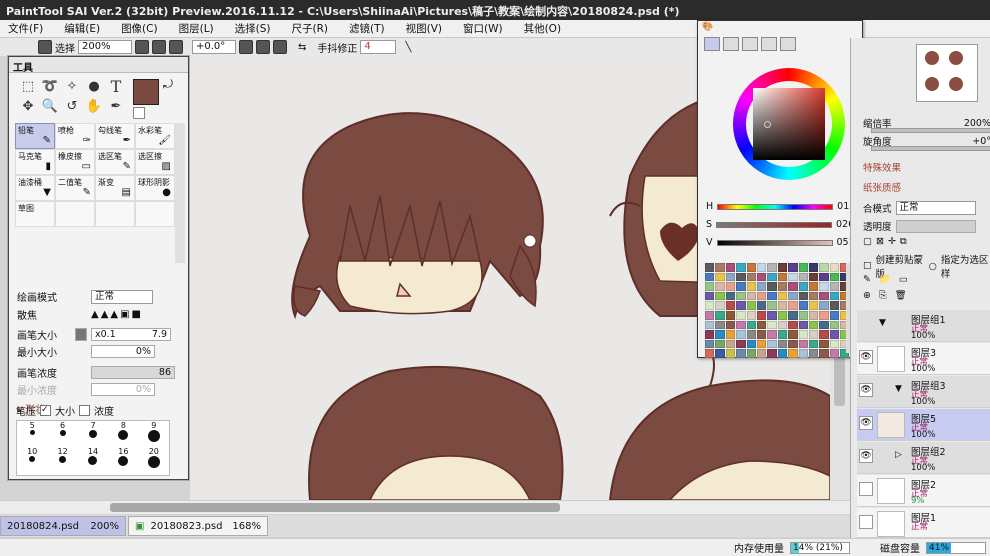 This screenshot has height=556, width=990. I want to click on document-tab-20180824: 20180824.psd 200%, so click(63, 526).